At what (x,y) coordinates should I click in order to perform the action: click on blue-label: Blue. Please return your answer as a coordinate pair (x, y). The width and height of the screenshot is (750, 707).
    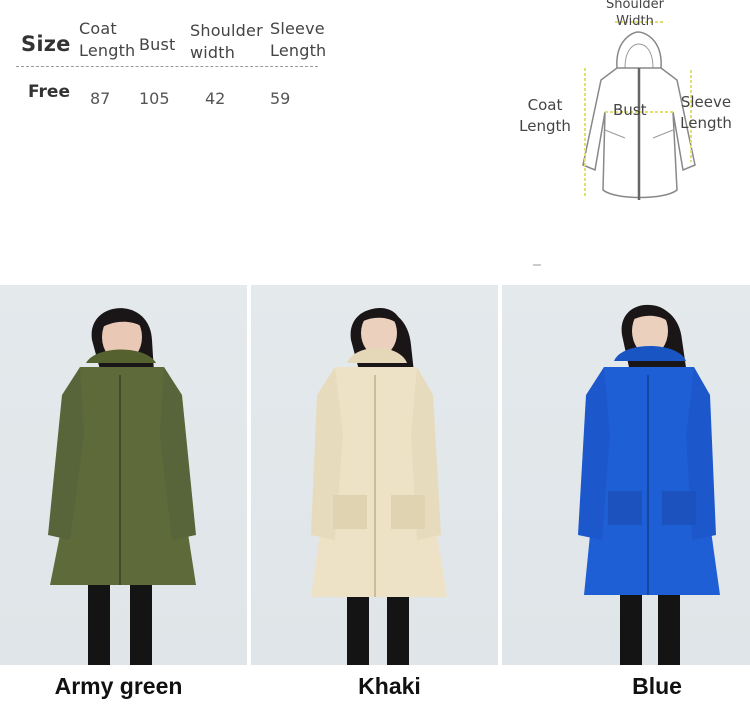
    Looking at the image, I should click on (657, 686).